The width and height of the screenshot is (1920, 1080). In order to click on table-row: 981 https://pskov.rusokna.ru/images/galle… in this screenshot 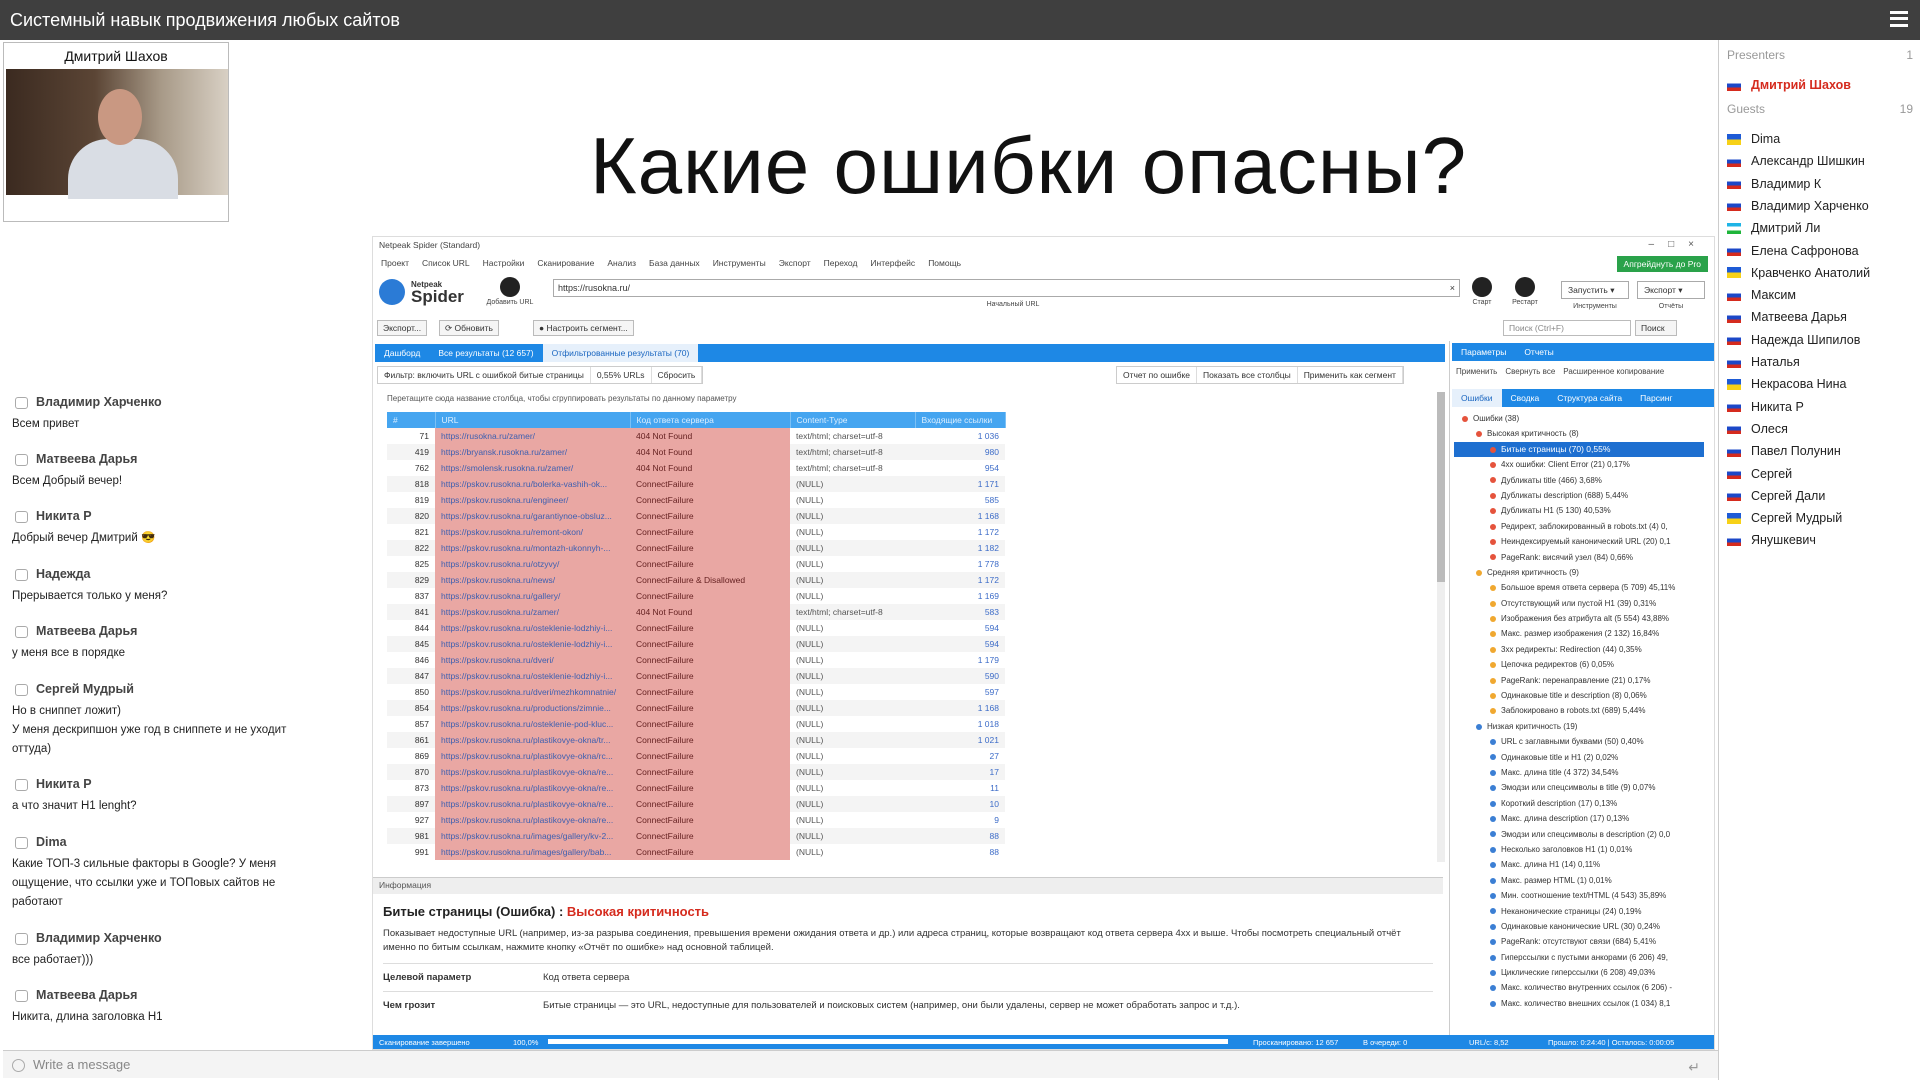, I will do `click(696, 836)`.